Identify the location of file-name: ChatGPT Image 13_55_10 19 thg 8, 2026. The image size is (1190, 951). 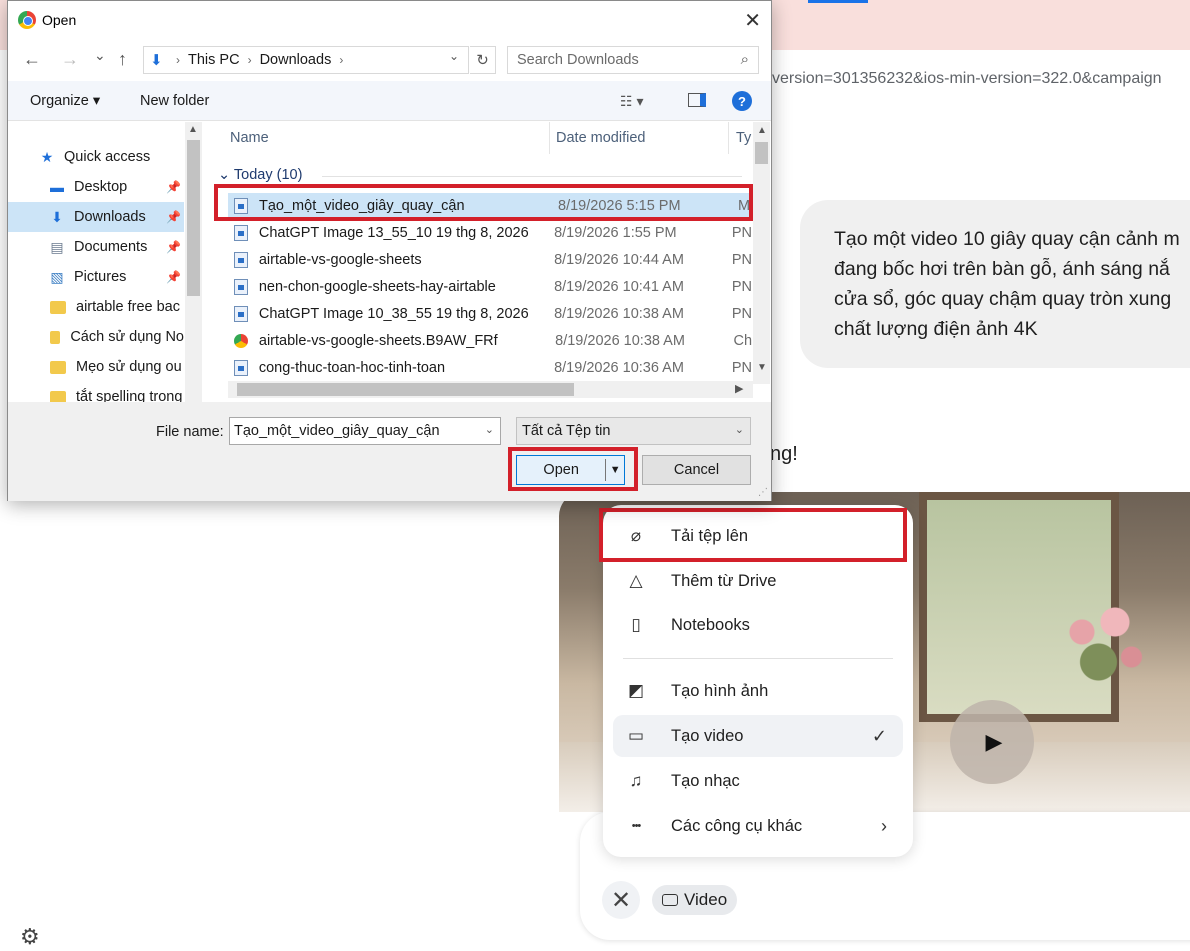
(393, 233).